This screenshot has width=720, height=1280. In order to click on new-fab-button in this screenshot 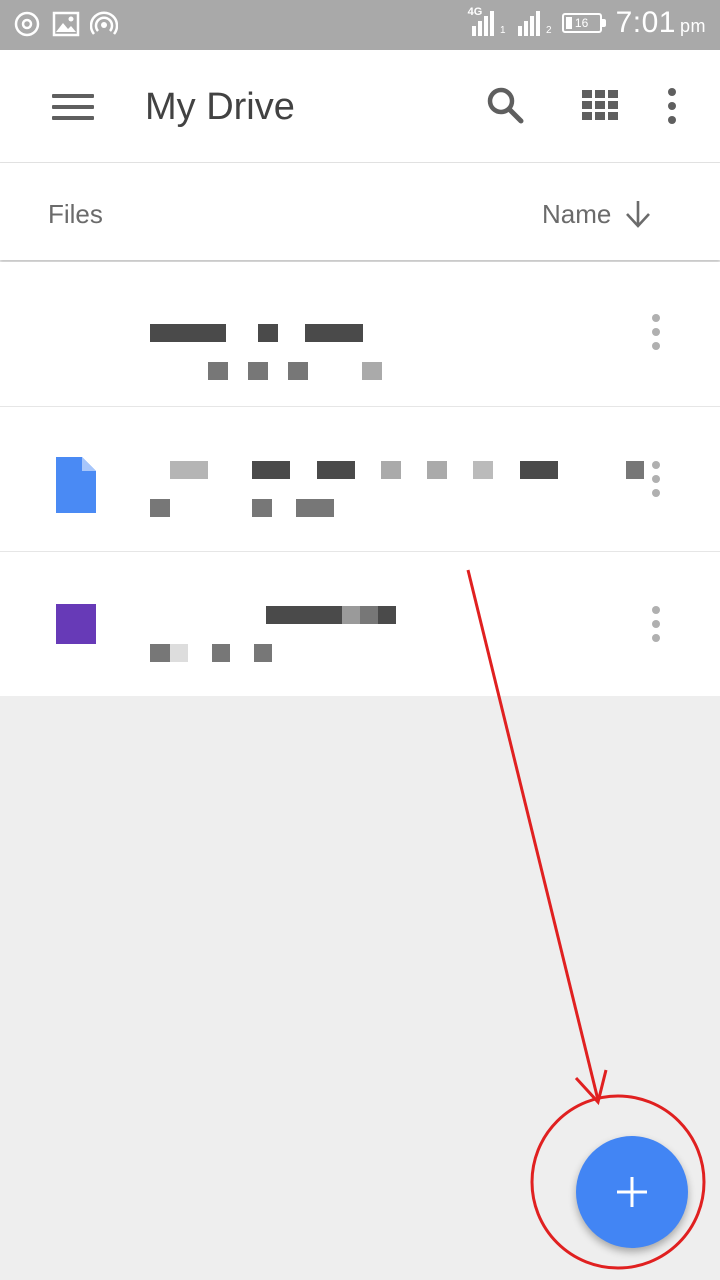, I will do `click(632, 1192)`.